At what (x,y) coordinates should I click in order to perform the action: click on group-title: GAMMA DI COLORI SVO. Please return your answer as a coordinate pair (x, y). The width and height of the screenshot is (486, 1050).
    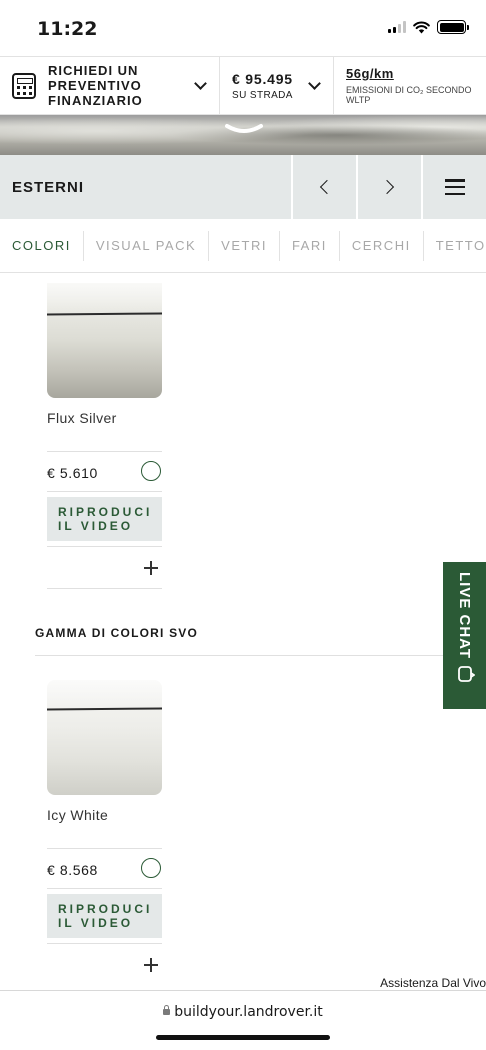
    Looking at the image, I should click on (117, 633).